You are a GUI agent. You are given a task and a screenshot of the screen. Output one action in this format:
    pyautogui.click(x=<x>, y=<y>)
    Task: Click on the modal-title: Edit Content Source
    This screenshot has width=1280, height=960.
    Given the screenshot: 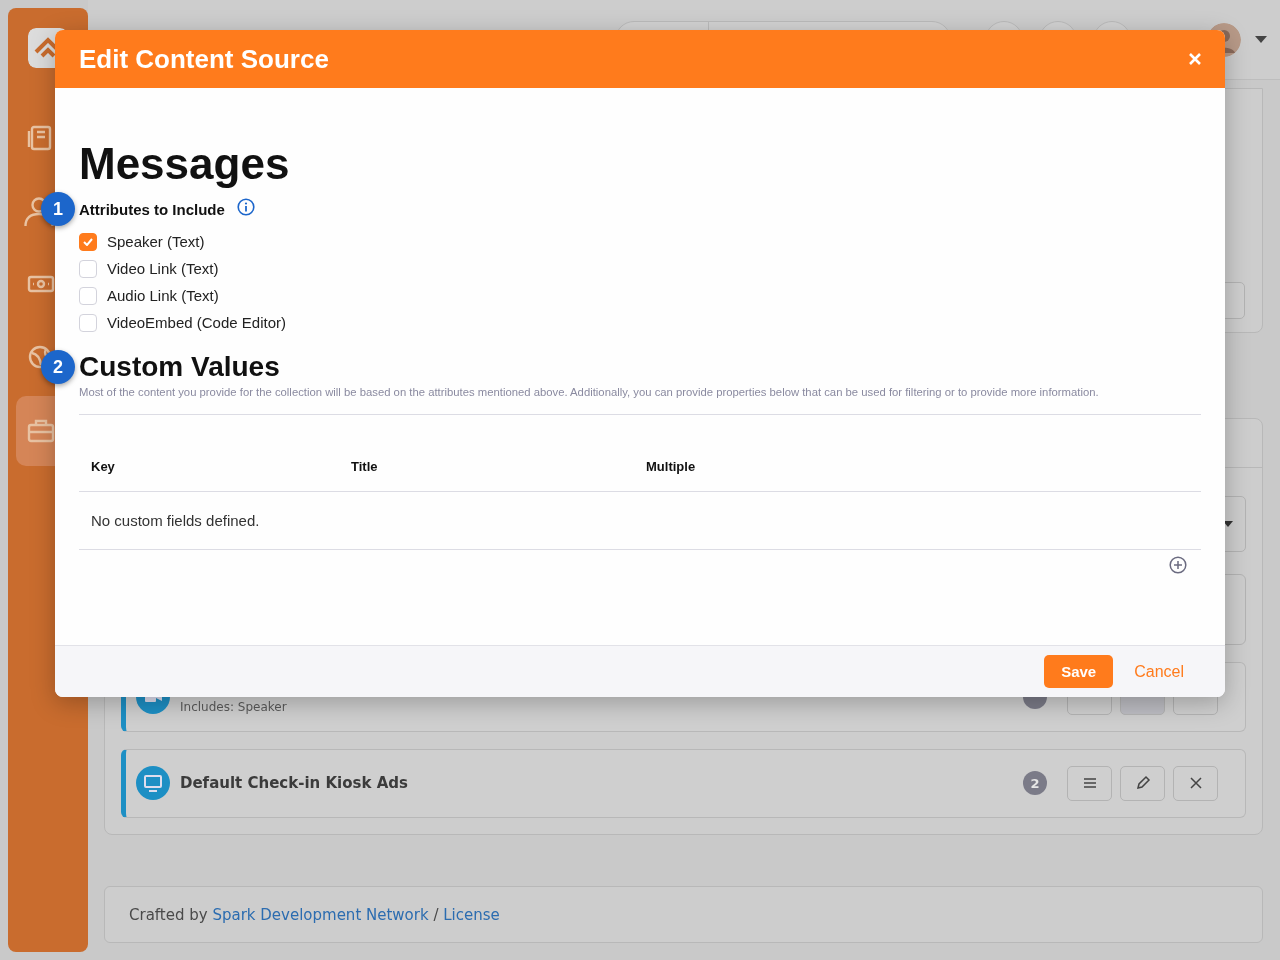 What is the action you would take?
    pyautogui.click(x=204, y=59)
    